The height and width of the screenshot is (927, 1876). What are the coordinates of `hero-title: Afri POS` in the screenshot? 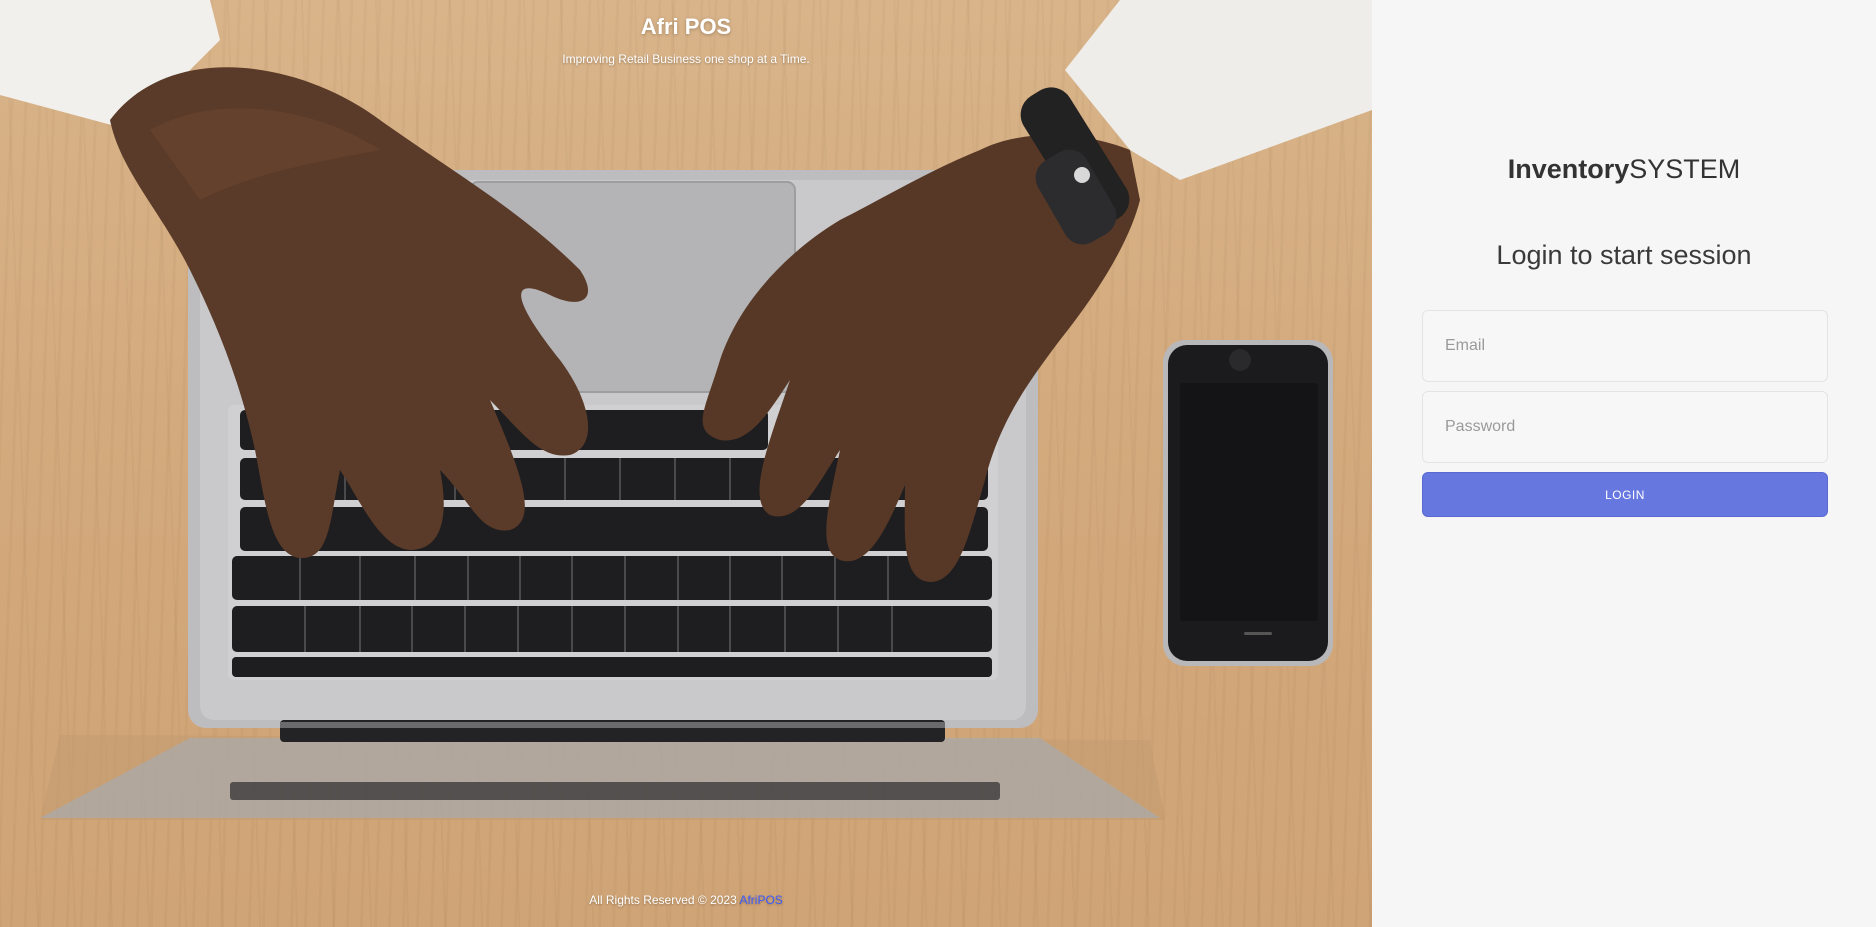 It's located at (686, 26).